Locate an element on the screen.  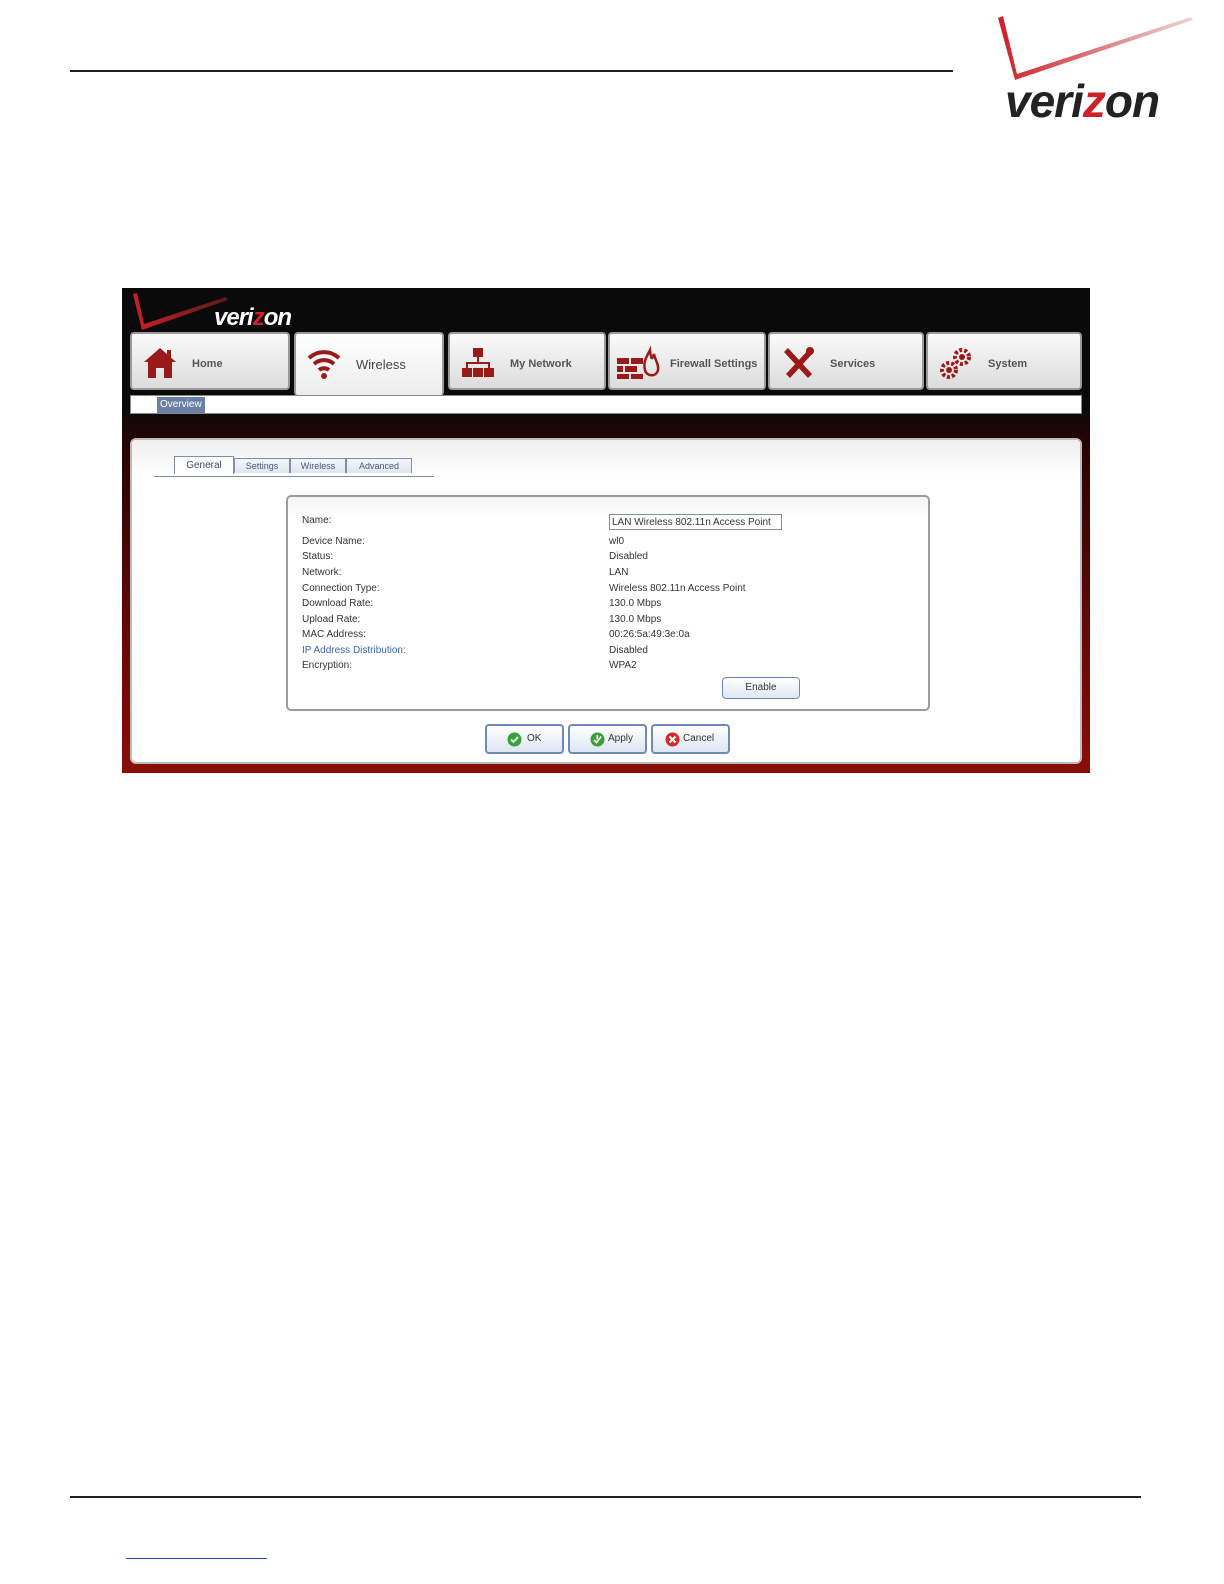
info-key: Device Name: is located at coordinates (333, 541).